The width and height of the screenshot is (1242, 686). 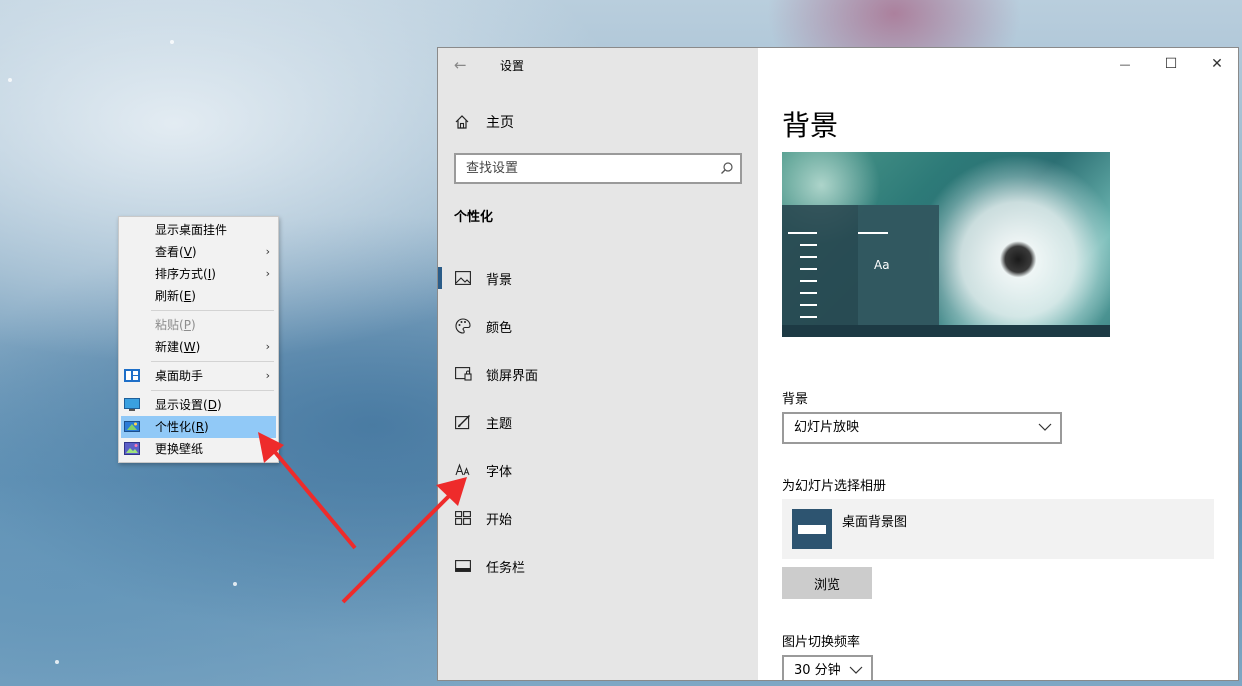 I want to click on interval-dropdown: 30 分钟, so click(x=827, y=667).